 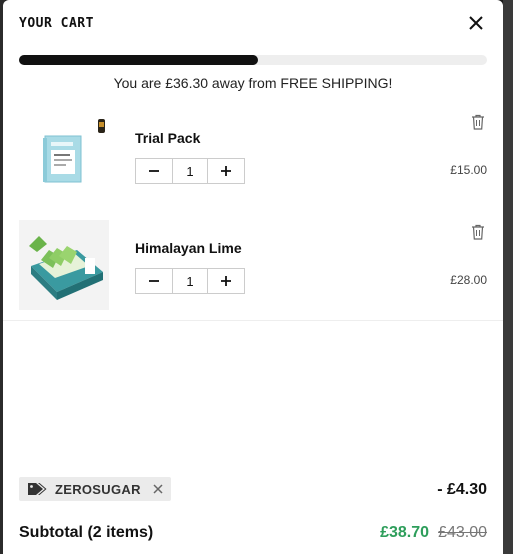 What do you see at coordinates (37, 489) in the screenshot?
I see `tag-icon` at bounding box center [37, 489].